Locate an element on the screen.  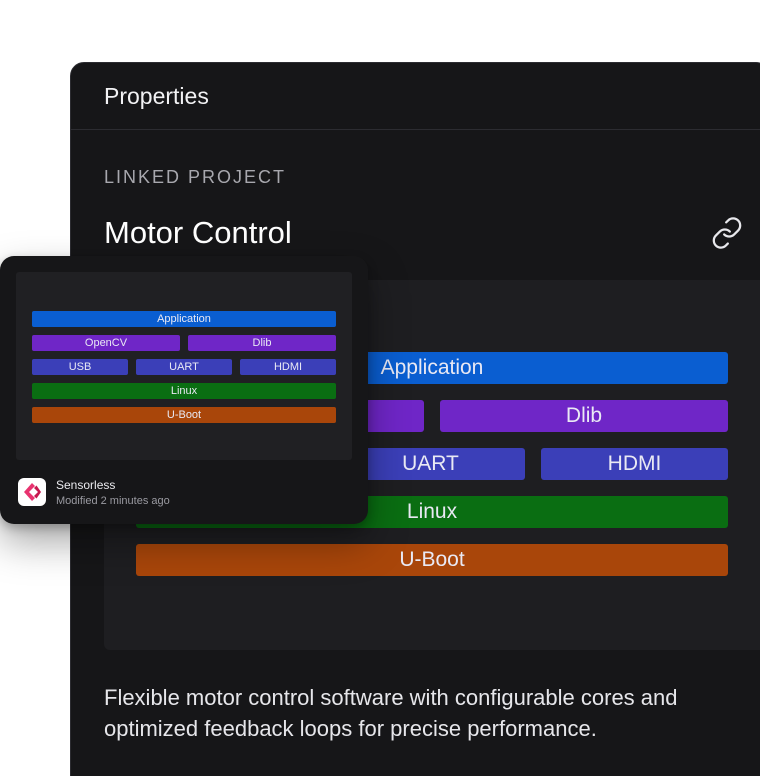
section-label: LINKED PROJECT is located at coordinates (195, 177).